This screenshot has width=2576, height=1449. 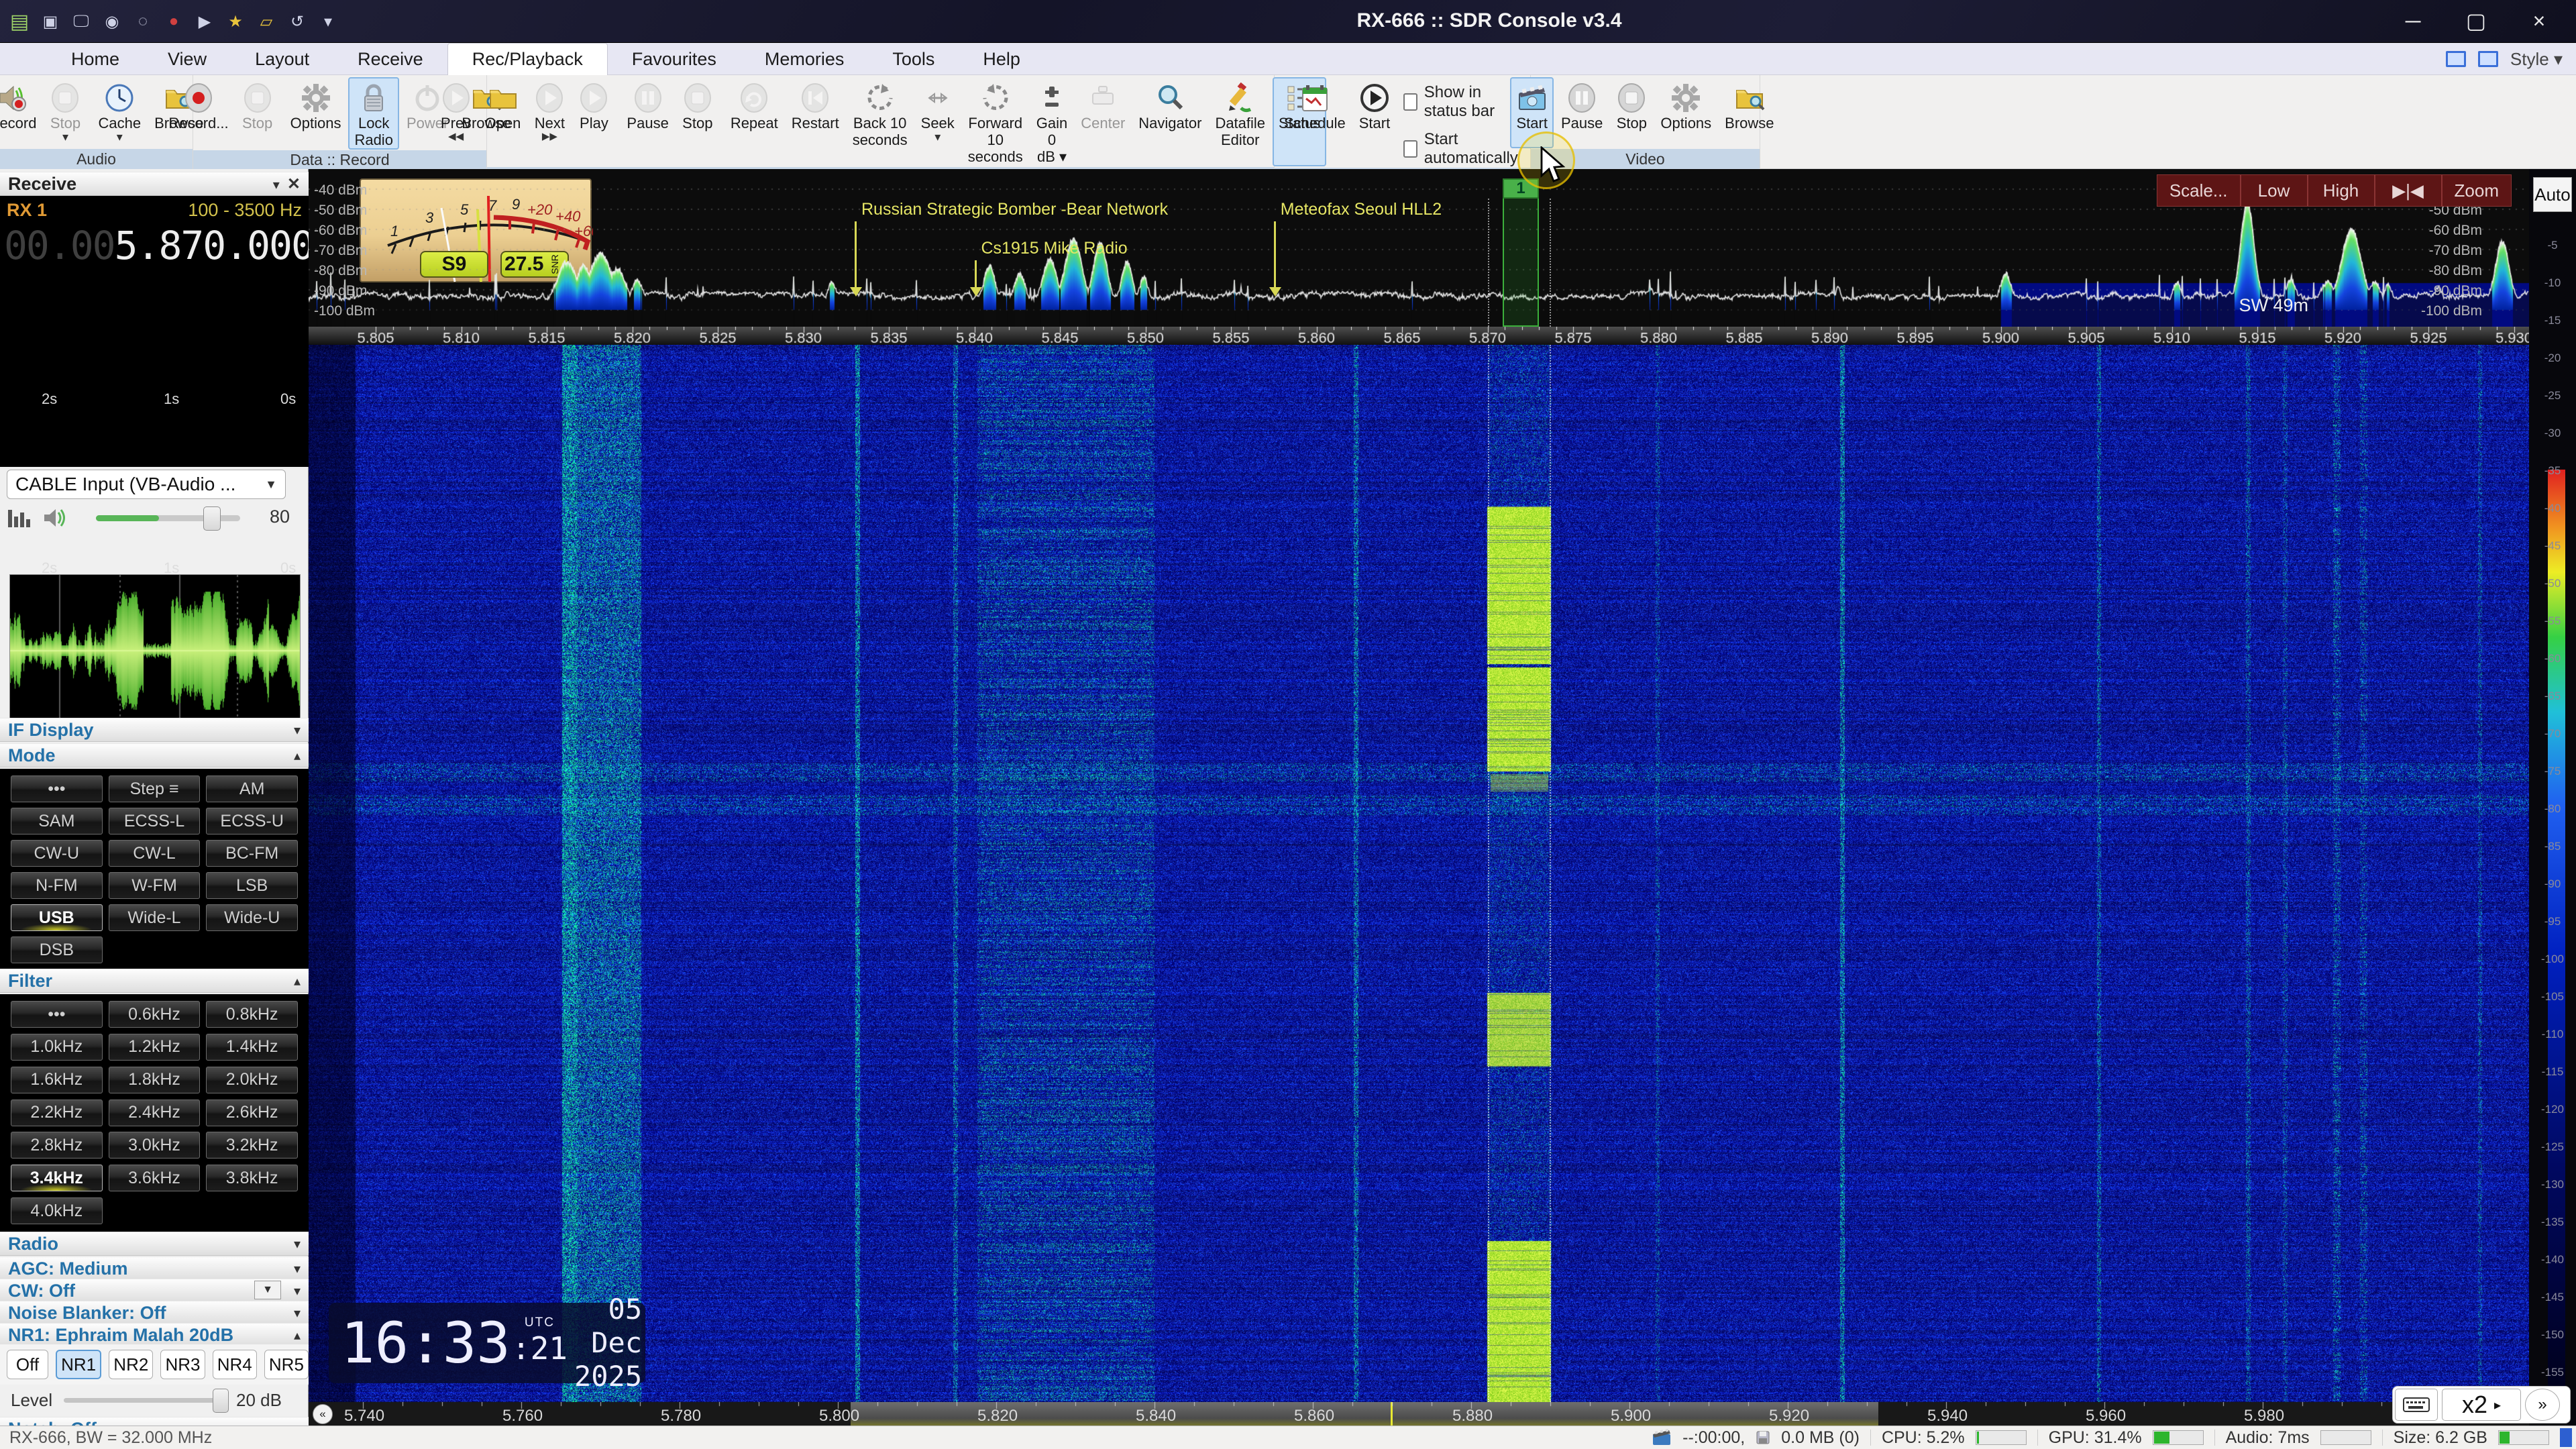 I want to click on record-icon: ●, so click(x=174, y=21).